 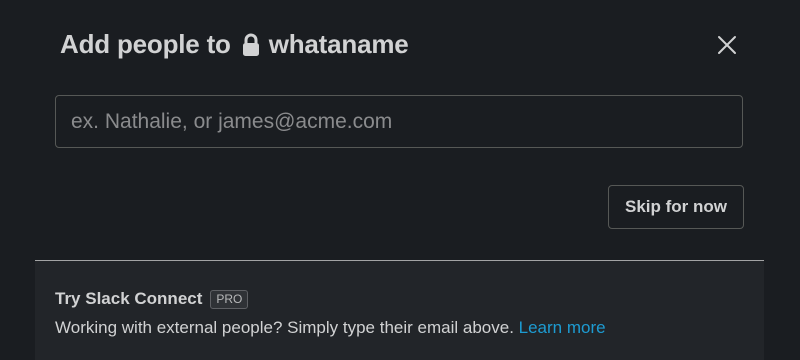 I want to click on invite-people-input, so click(x=399, y=121).